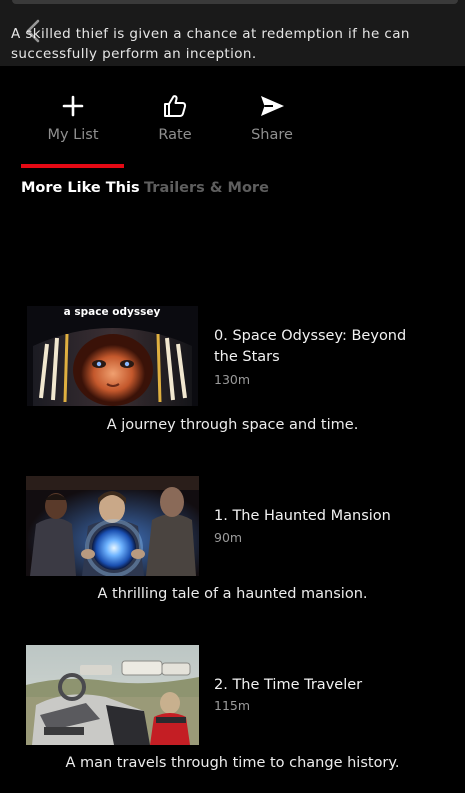 The image size is (465, 793). I want to click on chevron-left-icon, so click(34, 31).